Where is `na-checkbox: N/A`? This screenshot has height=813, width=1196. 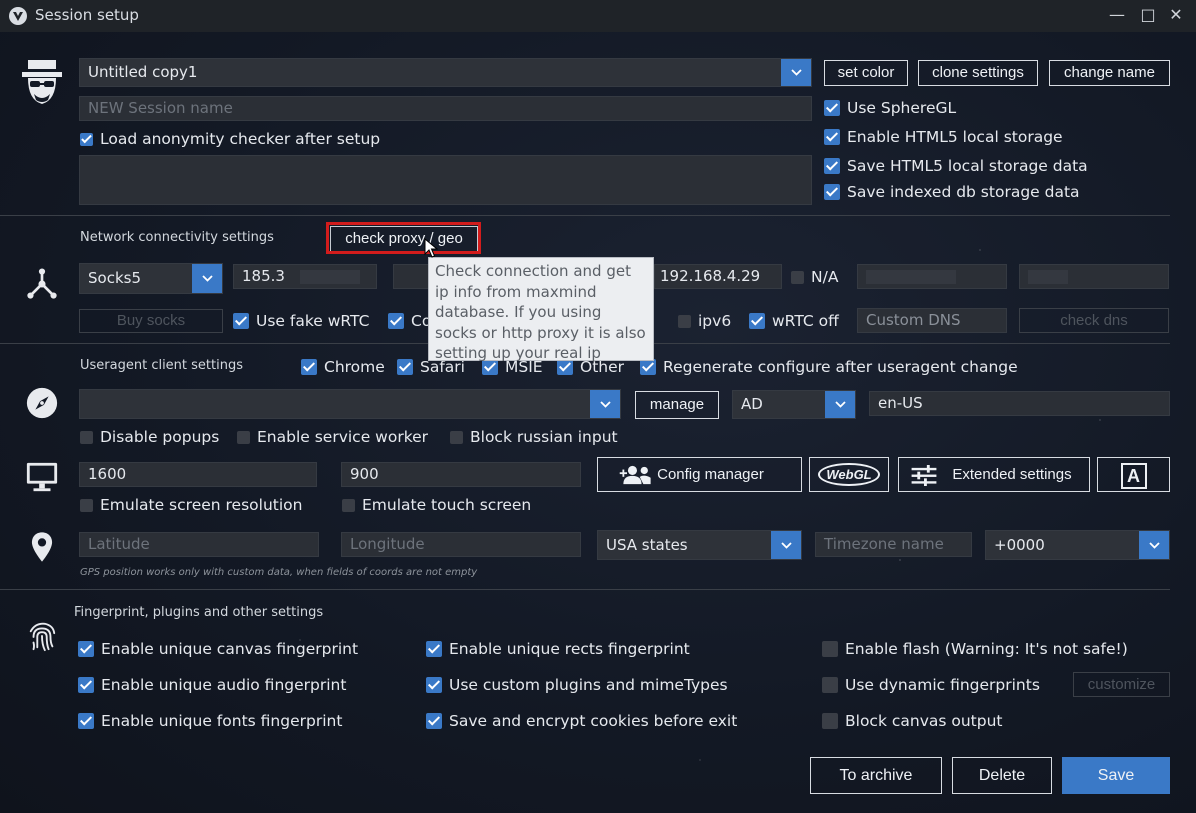 na-checkbox: N/A is located at coordinates (814, 277).